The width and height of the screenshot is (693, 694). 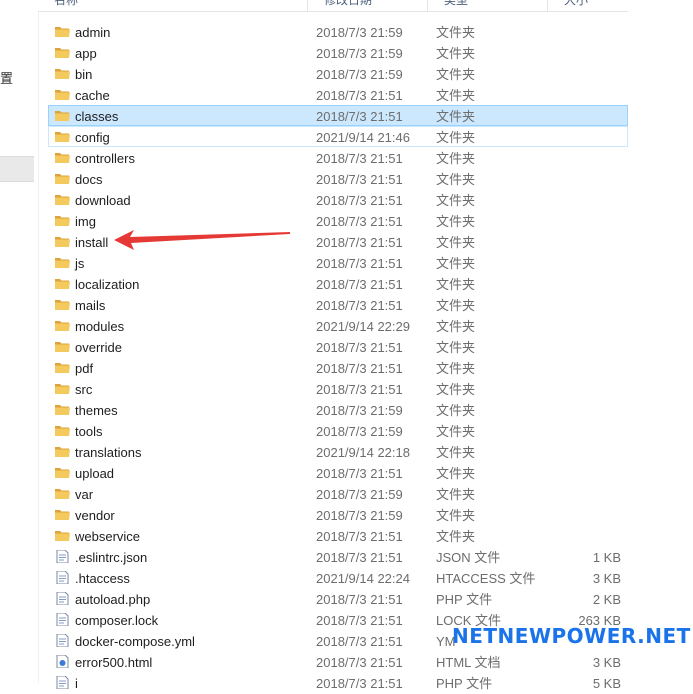 I want to click on file-row: app 2018/7/3 21:59 文件夹, so click(x=338, y=52).